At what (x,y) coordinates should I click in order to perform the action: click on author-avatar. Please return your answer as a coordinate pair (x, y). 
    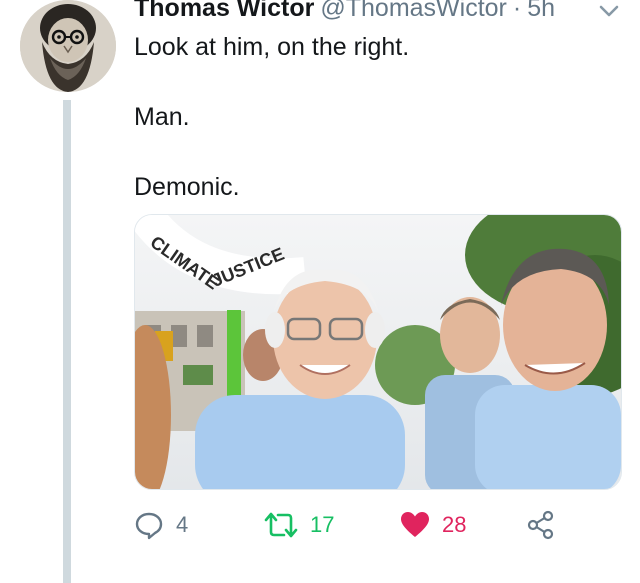
    Looking at the image, I should click on (68, 46).